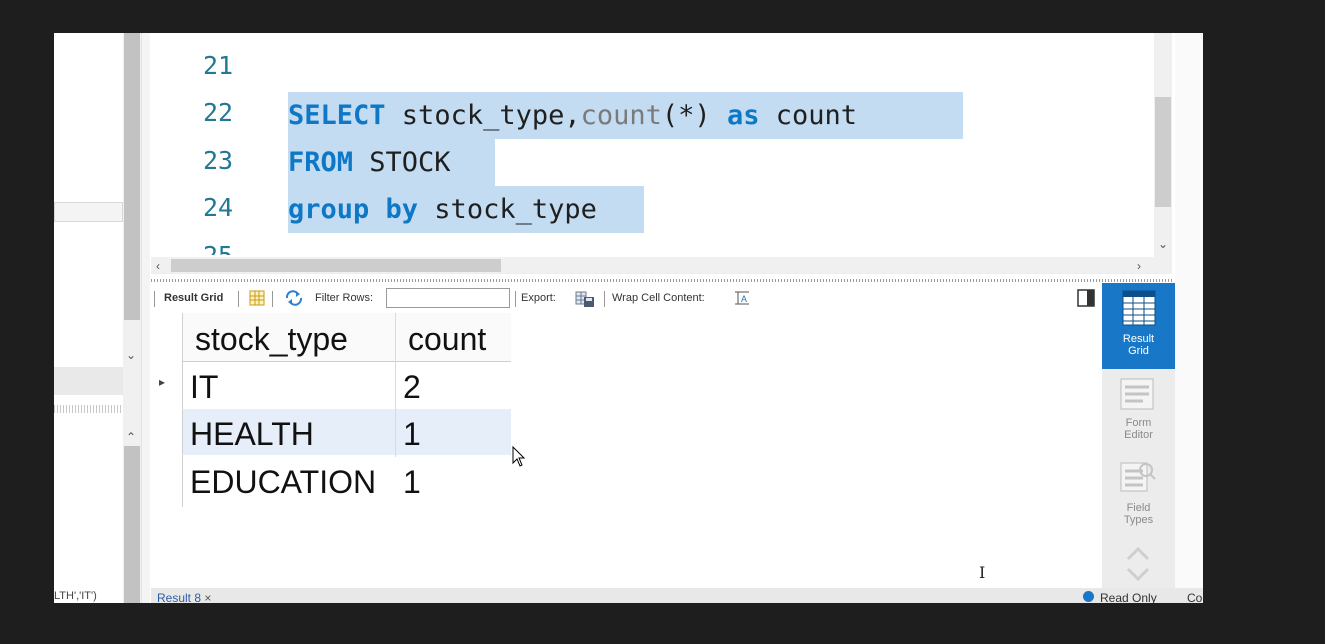 The height and width of the screenshot is (644, 1325). I want to click on navigator-scroll-thumb, so click(132, 176).